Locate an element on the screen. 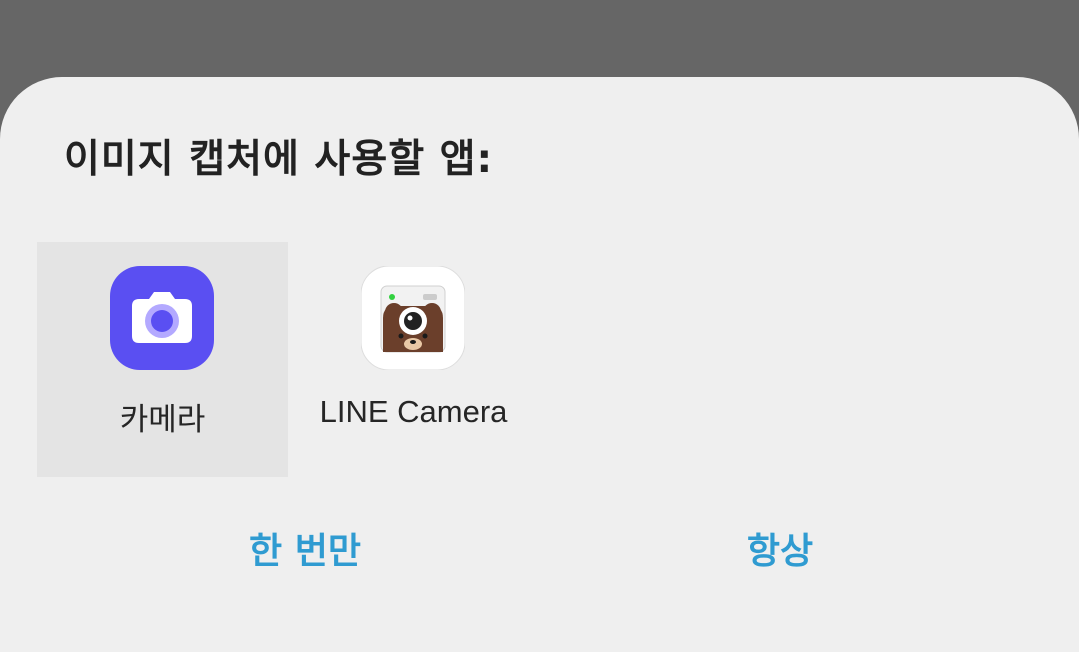 This screenshot has width=1079, height=652. line-camera-icon is located at coordinates (413, 318).